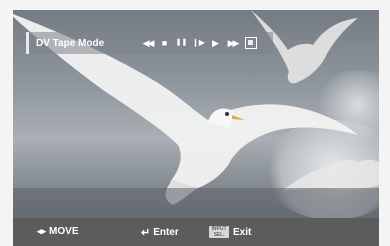  What do you see at coordinates (198, 43) in the screenshot?
I see `step-button: ❙▶` at bounding box center [198, 43].